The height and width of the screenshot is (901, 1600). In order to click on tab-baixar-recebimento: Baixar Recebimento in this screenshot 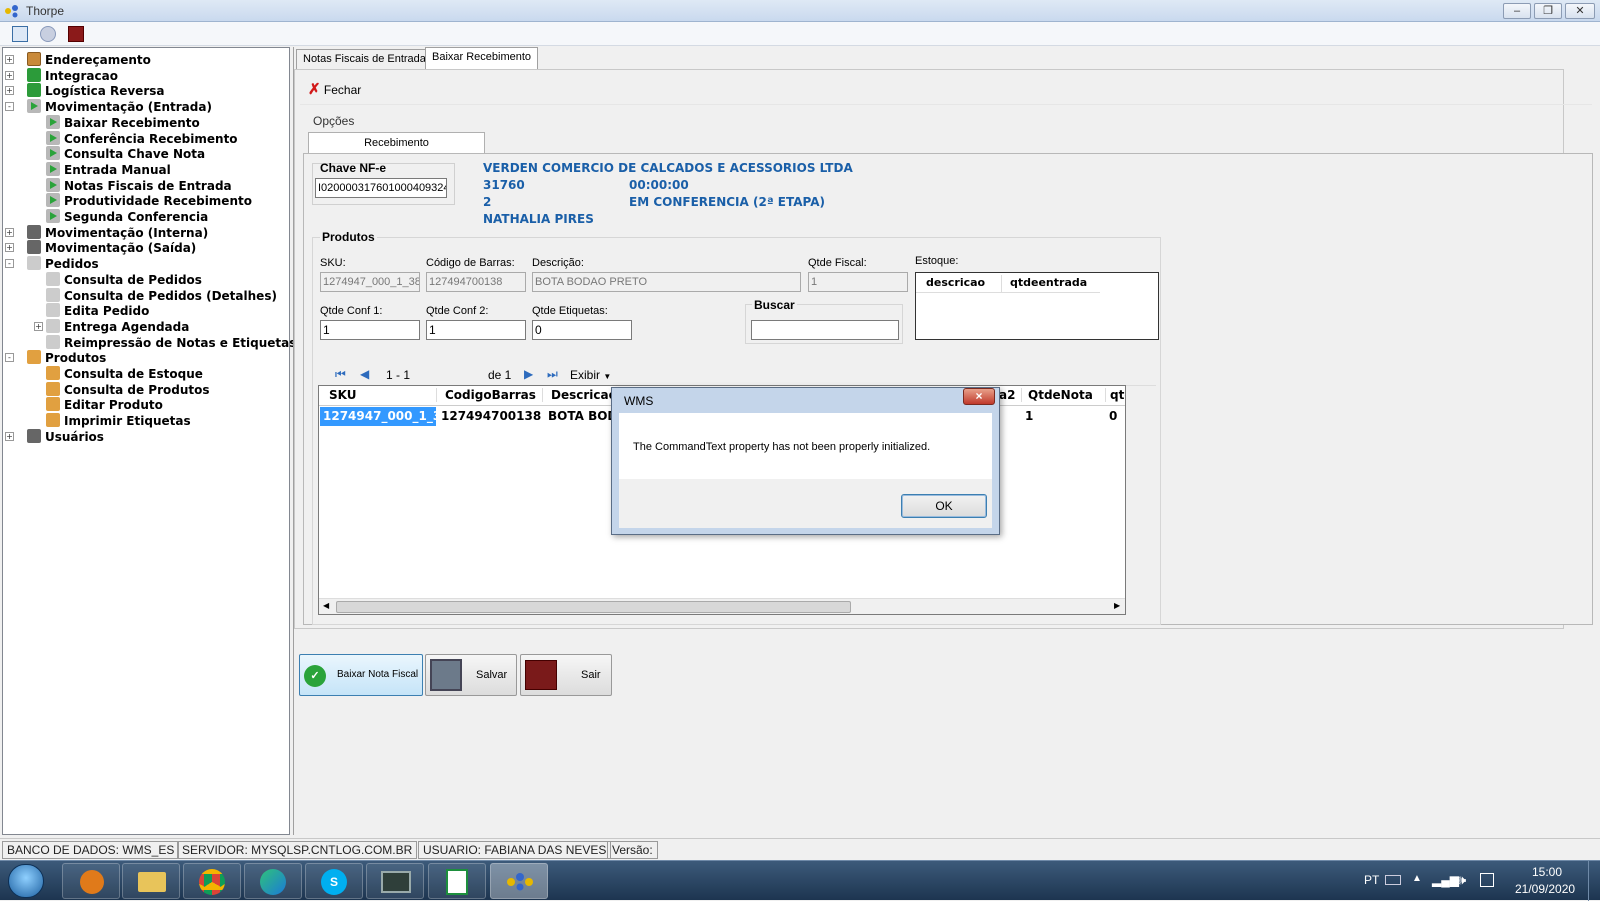, I will do `click(482, 58)`.